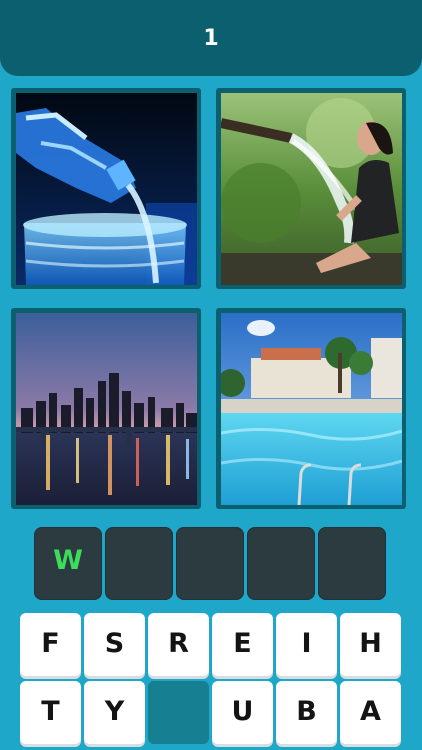  I want to click on letter-key: R, so click(178, 644).